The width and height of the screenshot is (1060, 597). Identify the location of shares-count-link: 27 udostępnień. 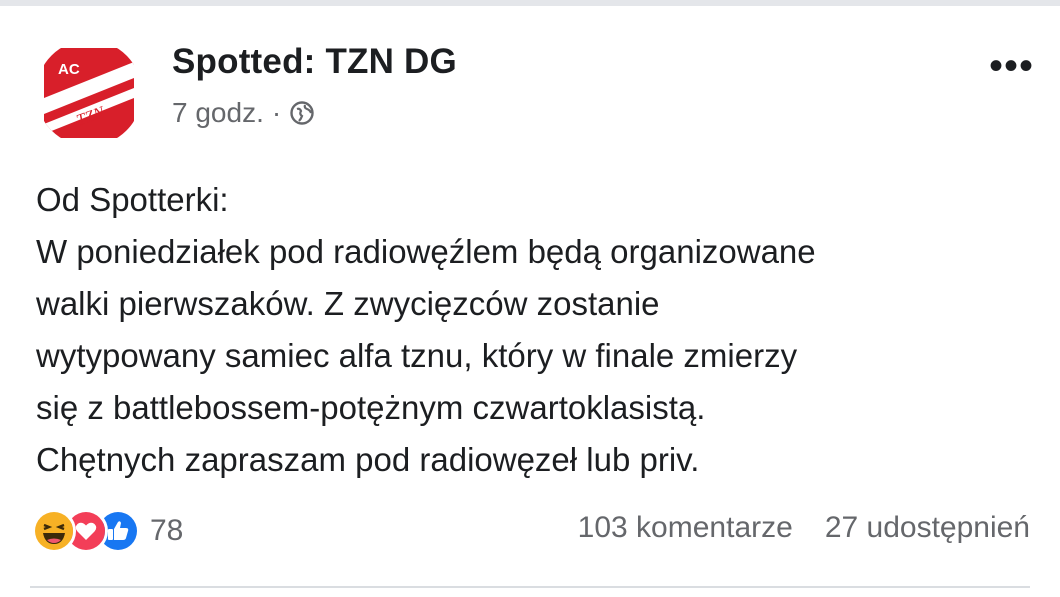
(927, 528).